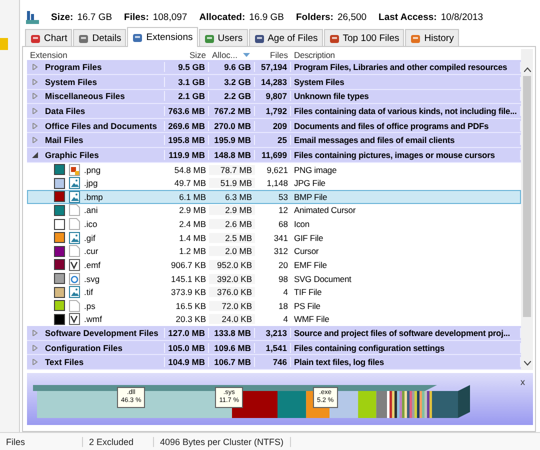 The height and width of the screenshot is (450, 540). What do you see at coordinates (192, 210) in the screenshot?
I see `table-cell-text: 2.9 MB` at bounding box center [192, 210].